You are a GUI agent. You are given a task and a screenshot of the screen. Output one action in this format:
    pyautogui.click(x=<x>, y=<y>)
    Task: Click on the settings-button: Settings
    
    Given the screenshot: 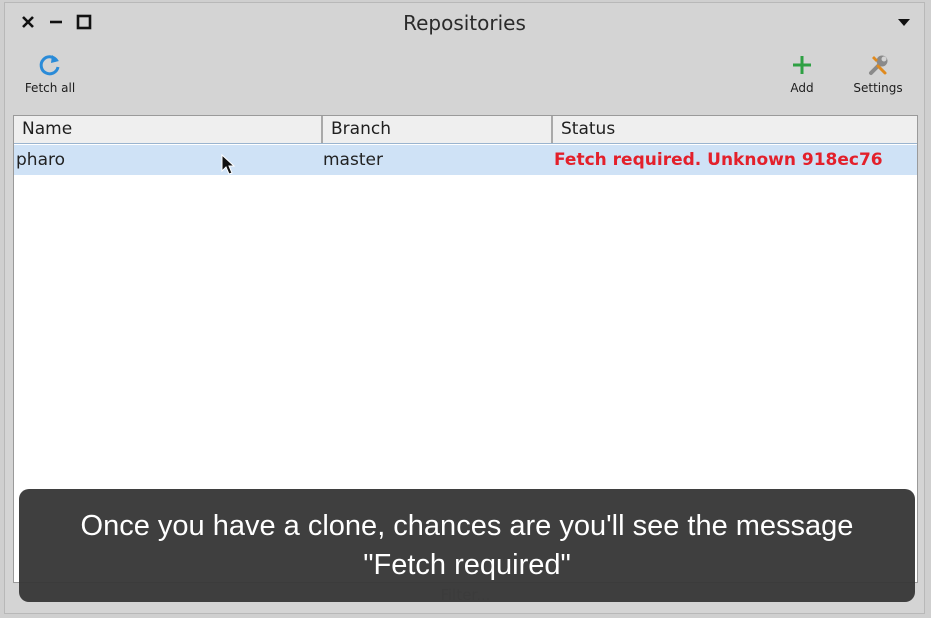 What is the action you would take?
    pyautogui.click(x=878, y=77)
    